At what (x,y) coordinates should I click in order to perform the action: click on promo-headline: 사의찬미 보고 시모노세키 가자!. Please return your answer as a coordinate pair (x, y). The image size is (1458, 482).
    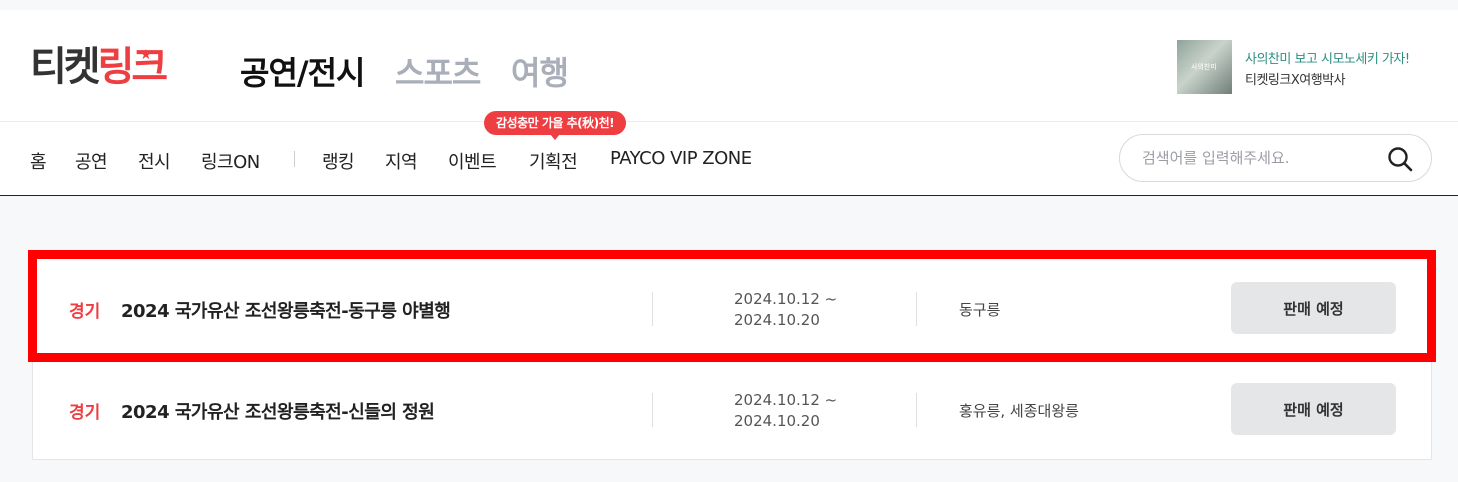
    Looking at the image, I should click on (1327, 59).